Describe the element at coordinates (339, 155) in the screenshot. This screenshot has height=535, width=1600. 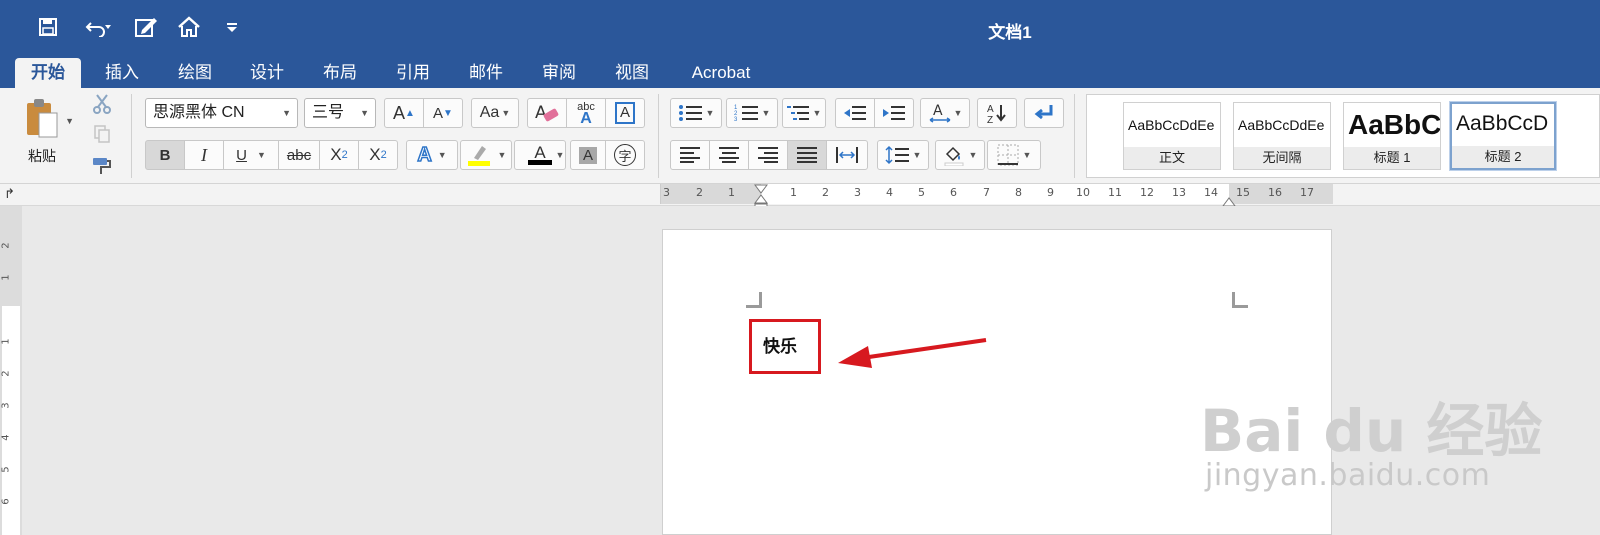
I see `subscript-button: X2` at that location.